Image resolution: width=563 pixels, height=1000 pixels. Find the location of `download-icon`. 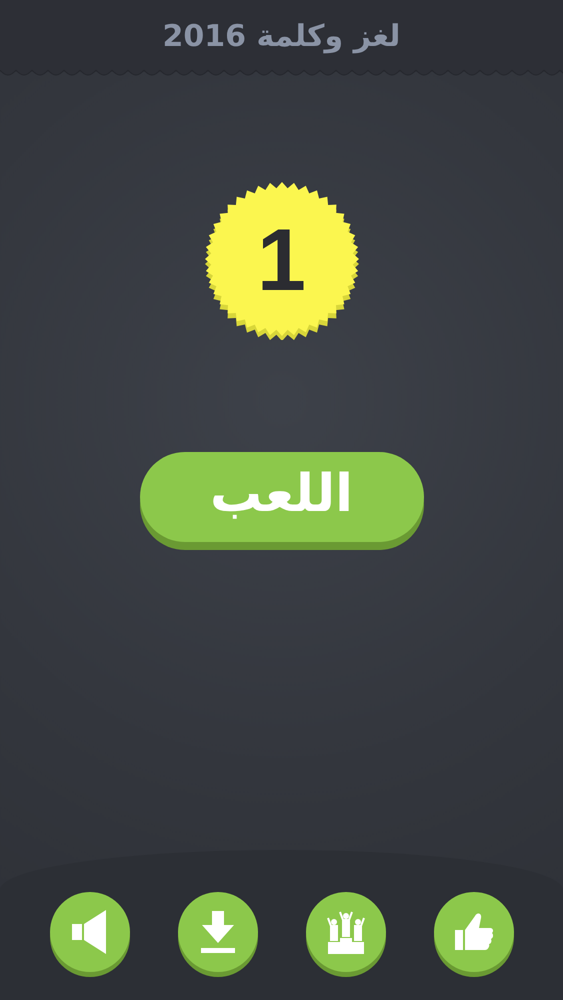

download-icon is located at coordinates (218, 932).